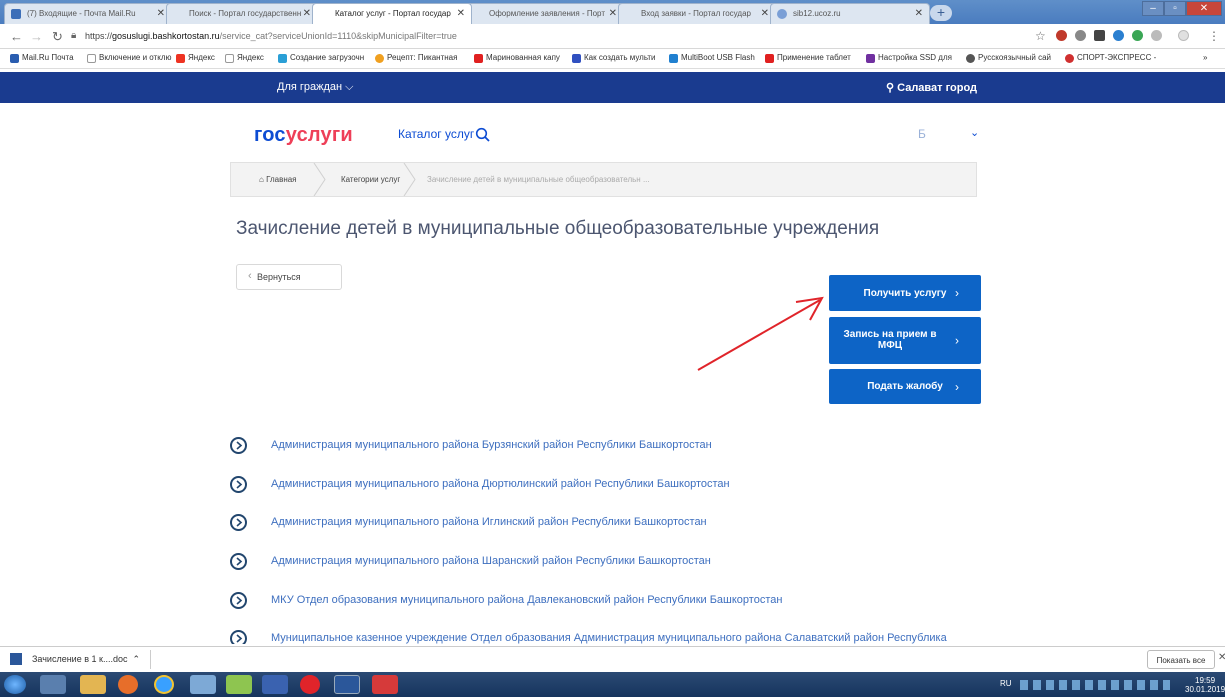 The width and height of the screenshot is (1225, 697). What do you see at coordinates (347, 684) in the screenshot?
I see `word-icon` at bounding box center [347, 684].